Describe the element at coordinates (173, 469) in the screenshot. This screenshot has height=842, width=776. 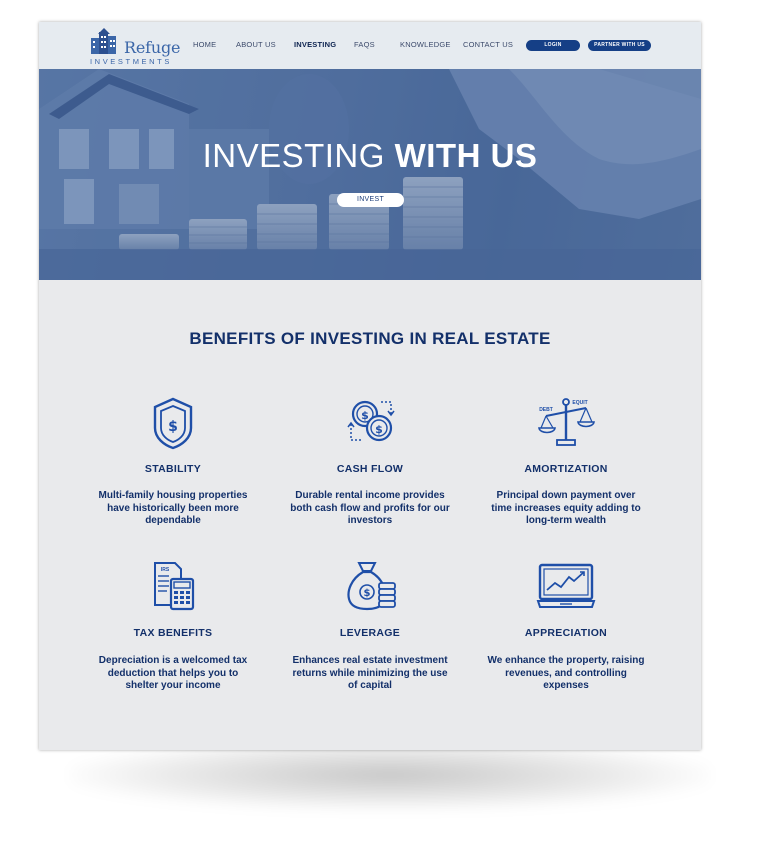
I see `stability-title: STABILITY` at that location.